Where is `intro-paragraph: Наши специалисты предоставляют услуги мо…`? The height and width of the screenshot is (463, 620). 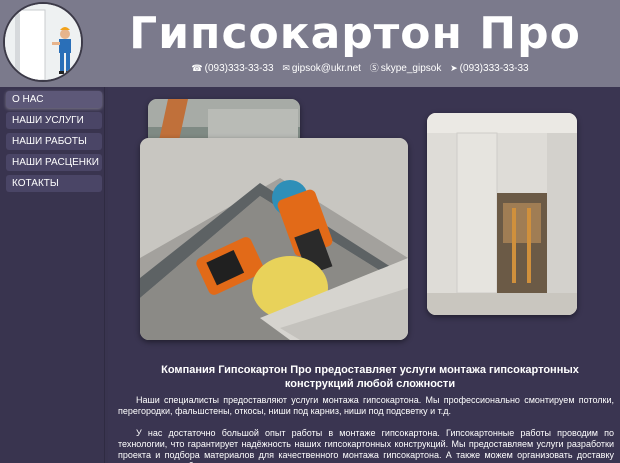
intro-paragraph: Наши специалисты предоставляют услуги мо… is located at coordinates (366, 405).